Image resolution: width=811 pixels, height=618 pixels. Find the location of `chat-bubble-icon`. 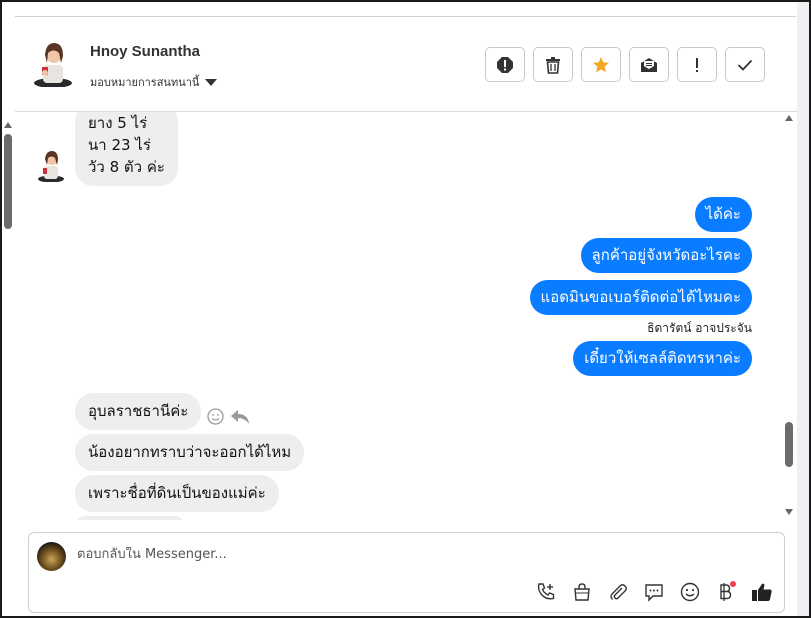

chat-bubble-icon is located at coordinates (654, 593).